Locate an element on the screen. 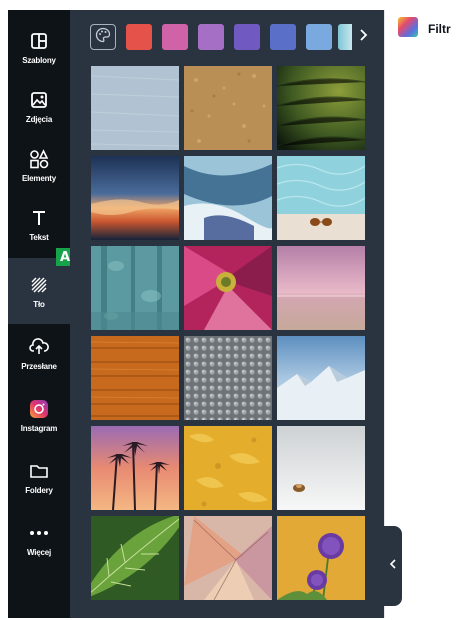 The height and width of the screenshot is (620, 464). sidebar-item-elementy: Elementy is located at coordinates (39, 165).